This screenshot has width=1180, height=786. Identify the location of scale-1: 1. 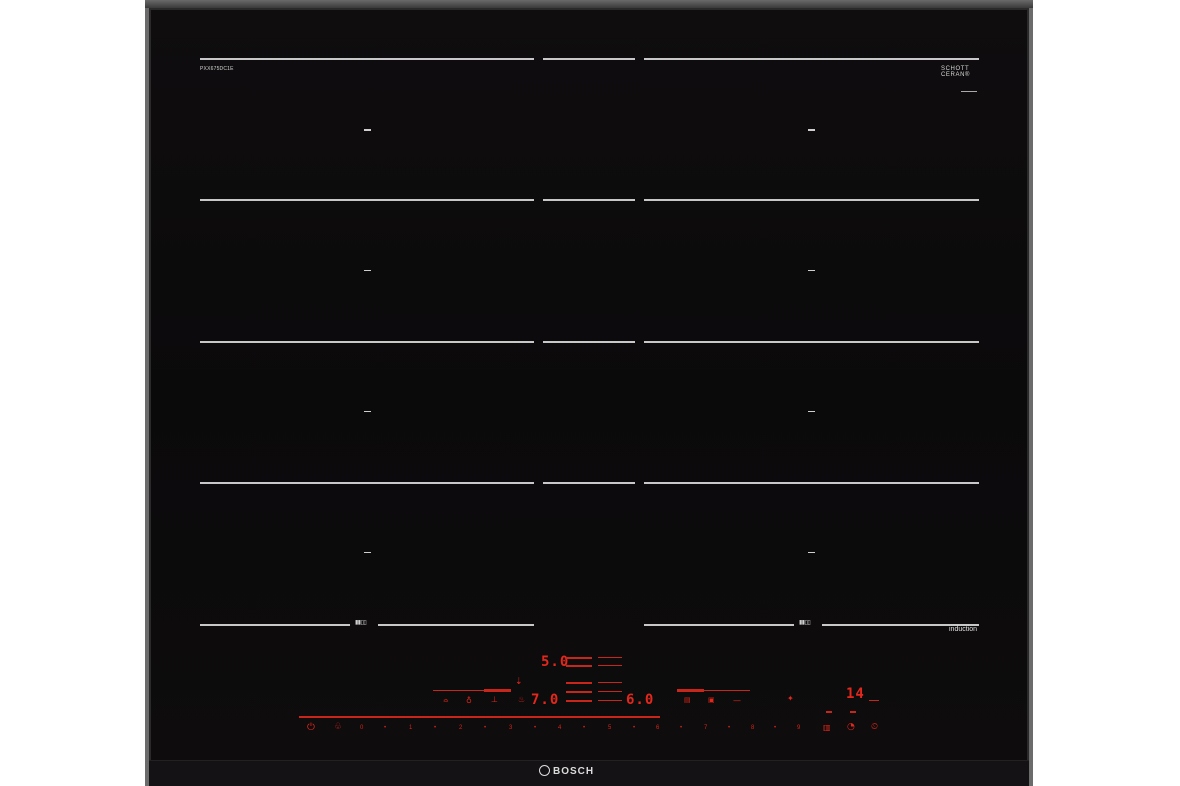
(410, 728).